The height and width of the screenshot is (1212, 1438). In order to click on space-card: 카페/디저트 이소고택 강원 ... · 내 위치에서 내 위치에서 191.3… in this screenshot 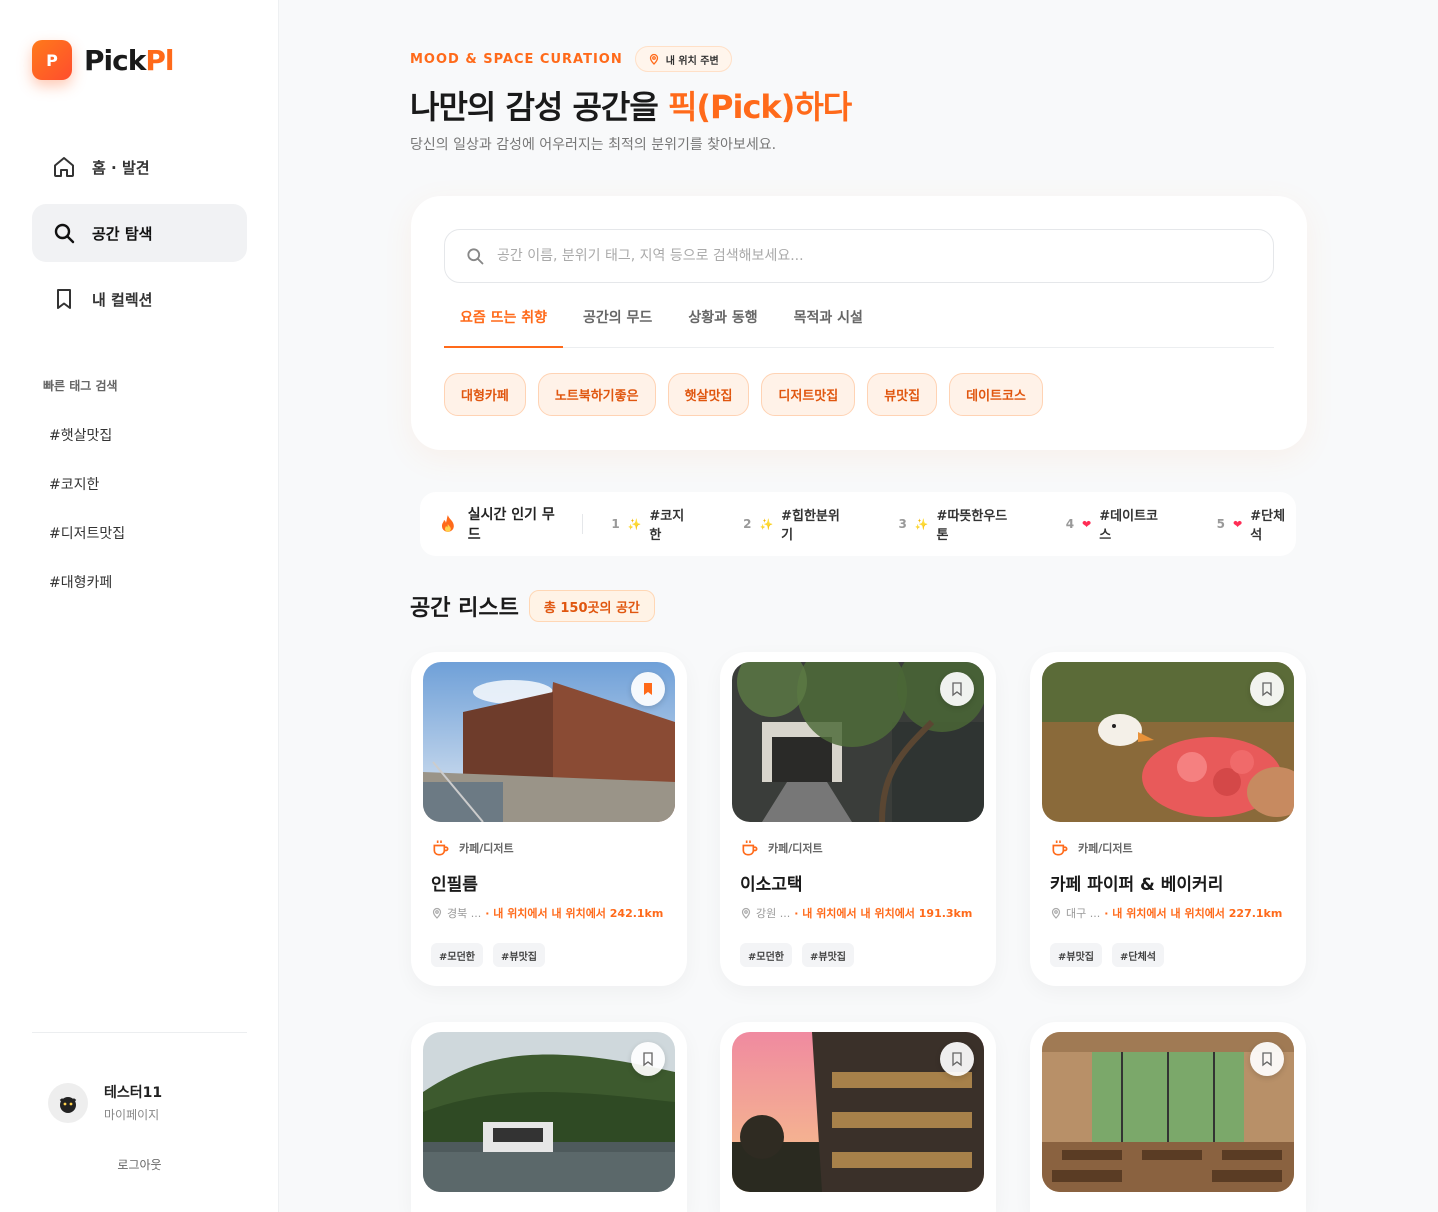, I will do `click(858, 819)`.